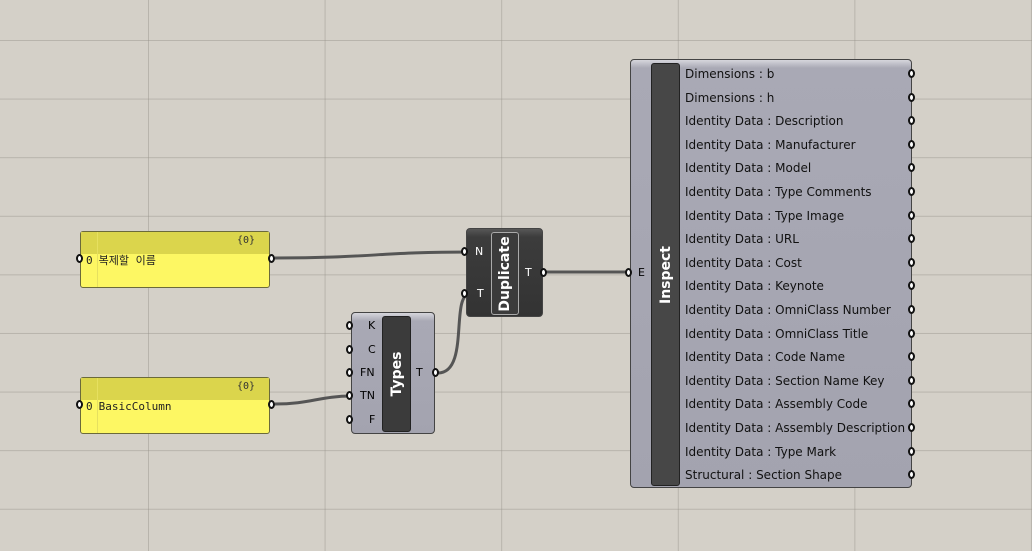 The image size is (1032, 551). I want to click on input-n: N, so click(479, 251).